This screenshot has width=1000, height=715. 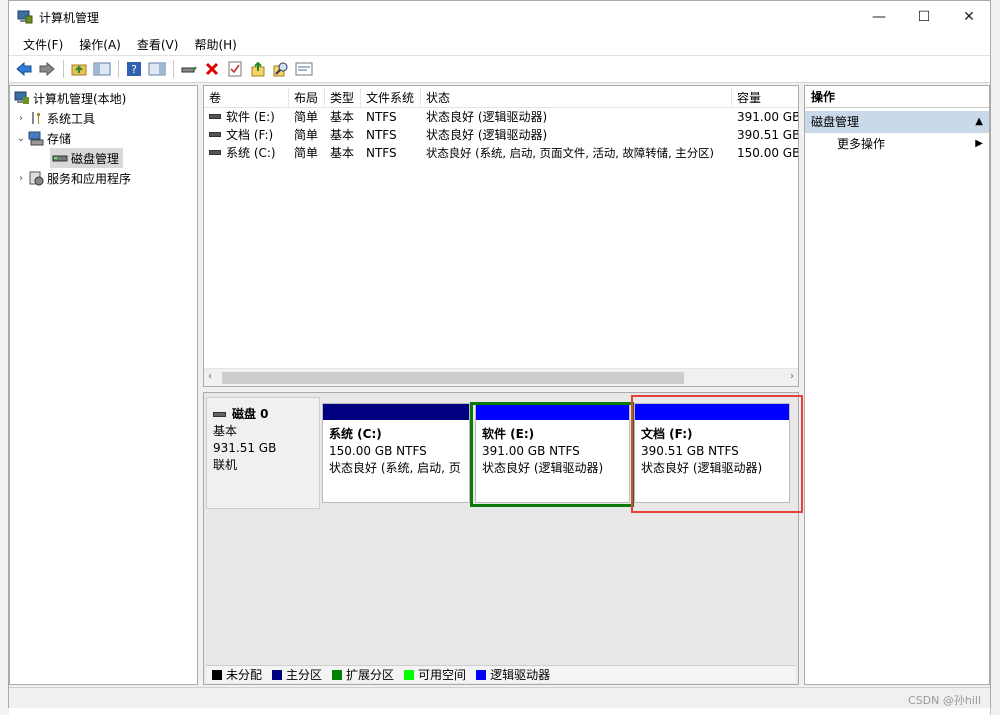 What do you see at coordinates (281, 69) in the screenshot?
I see `search-icon` at bounding box center [281, 69].